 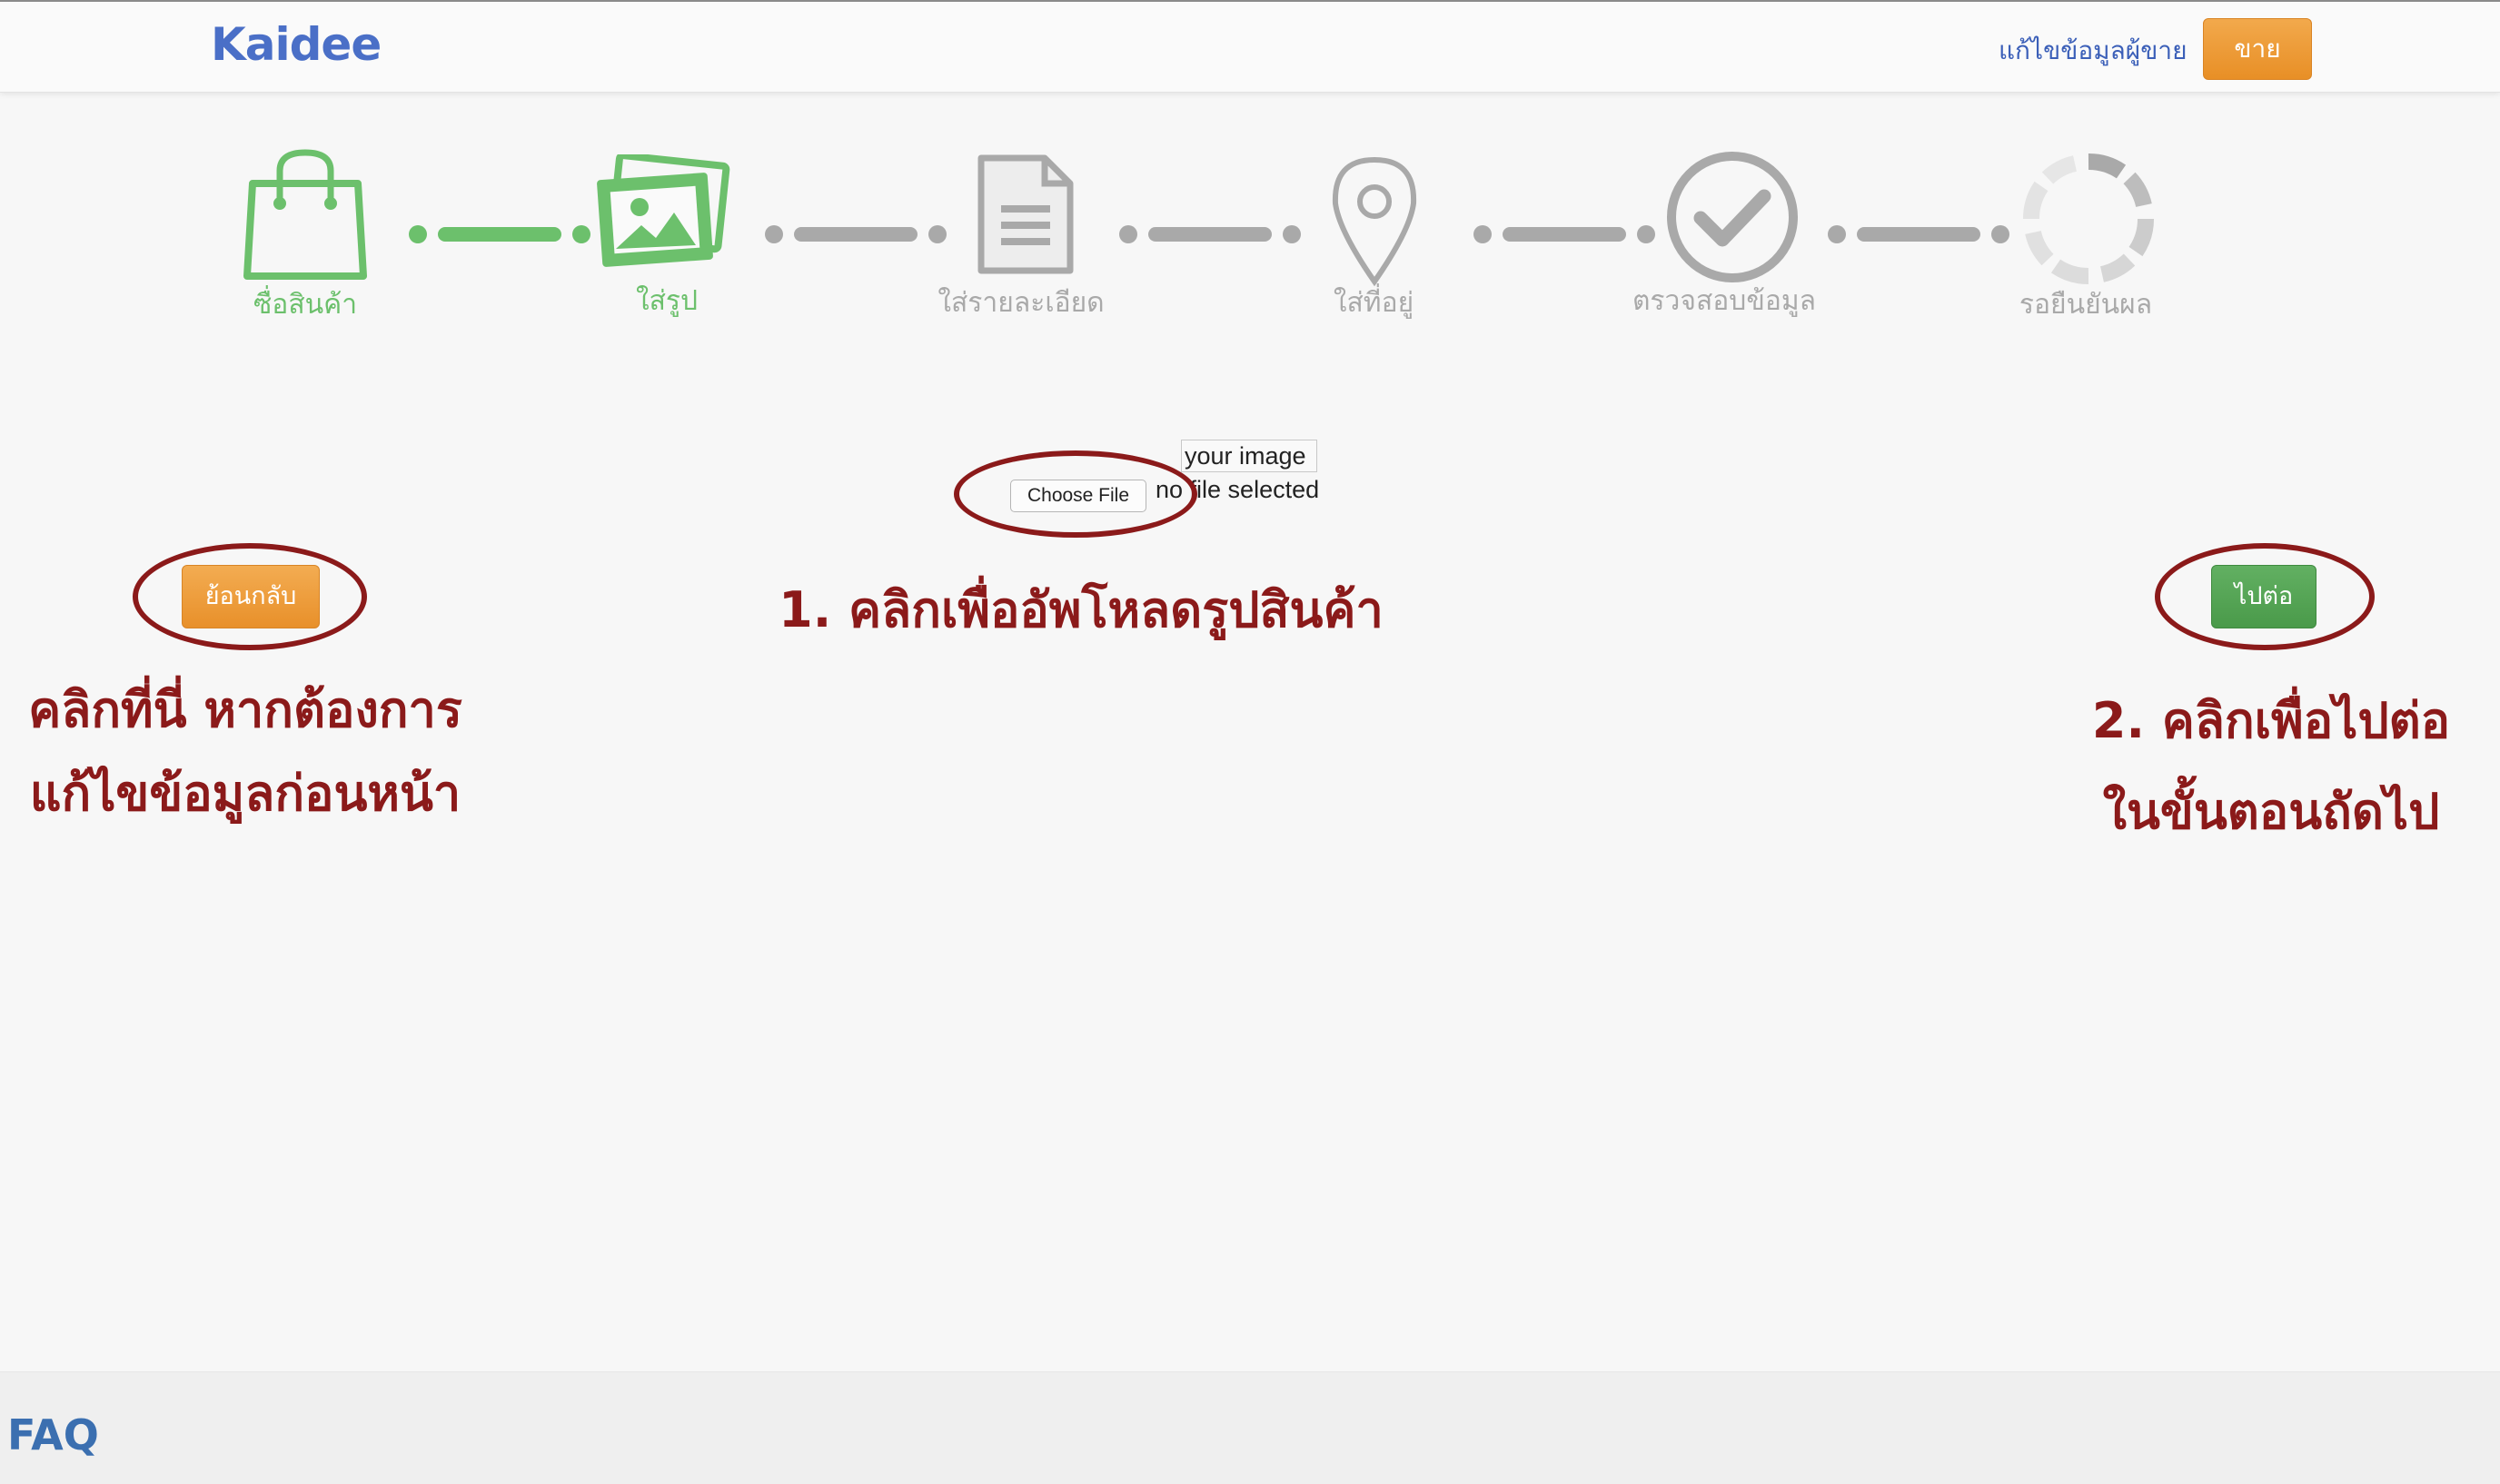 I want to click on footer: FAQ, so click(x=1250, y=1427).